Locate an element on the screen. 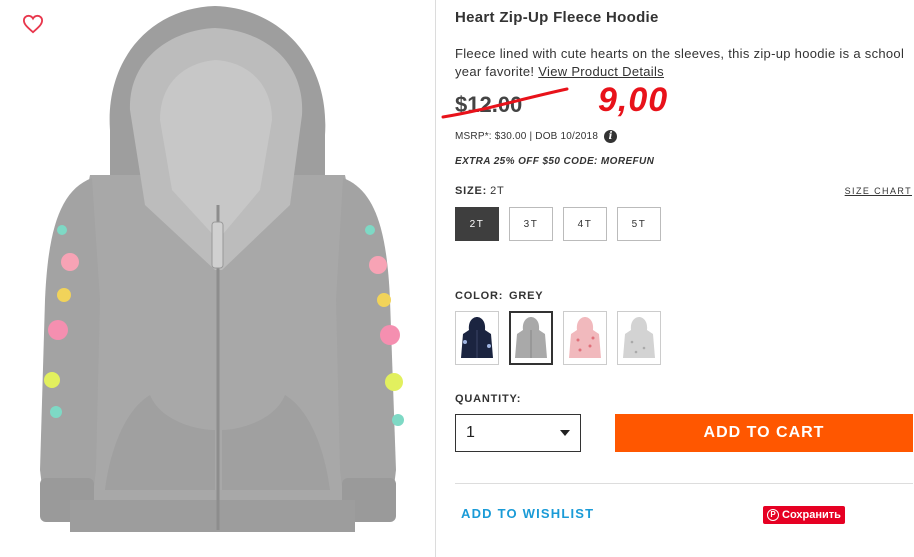 The image size is (914, 557). color-label-text: COLOR: is located at coordinates (479, 296).